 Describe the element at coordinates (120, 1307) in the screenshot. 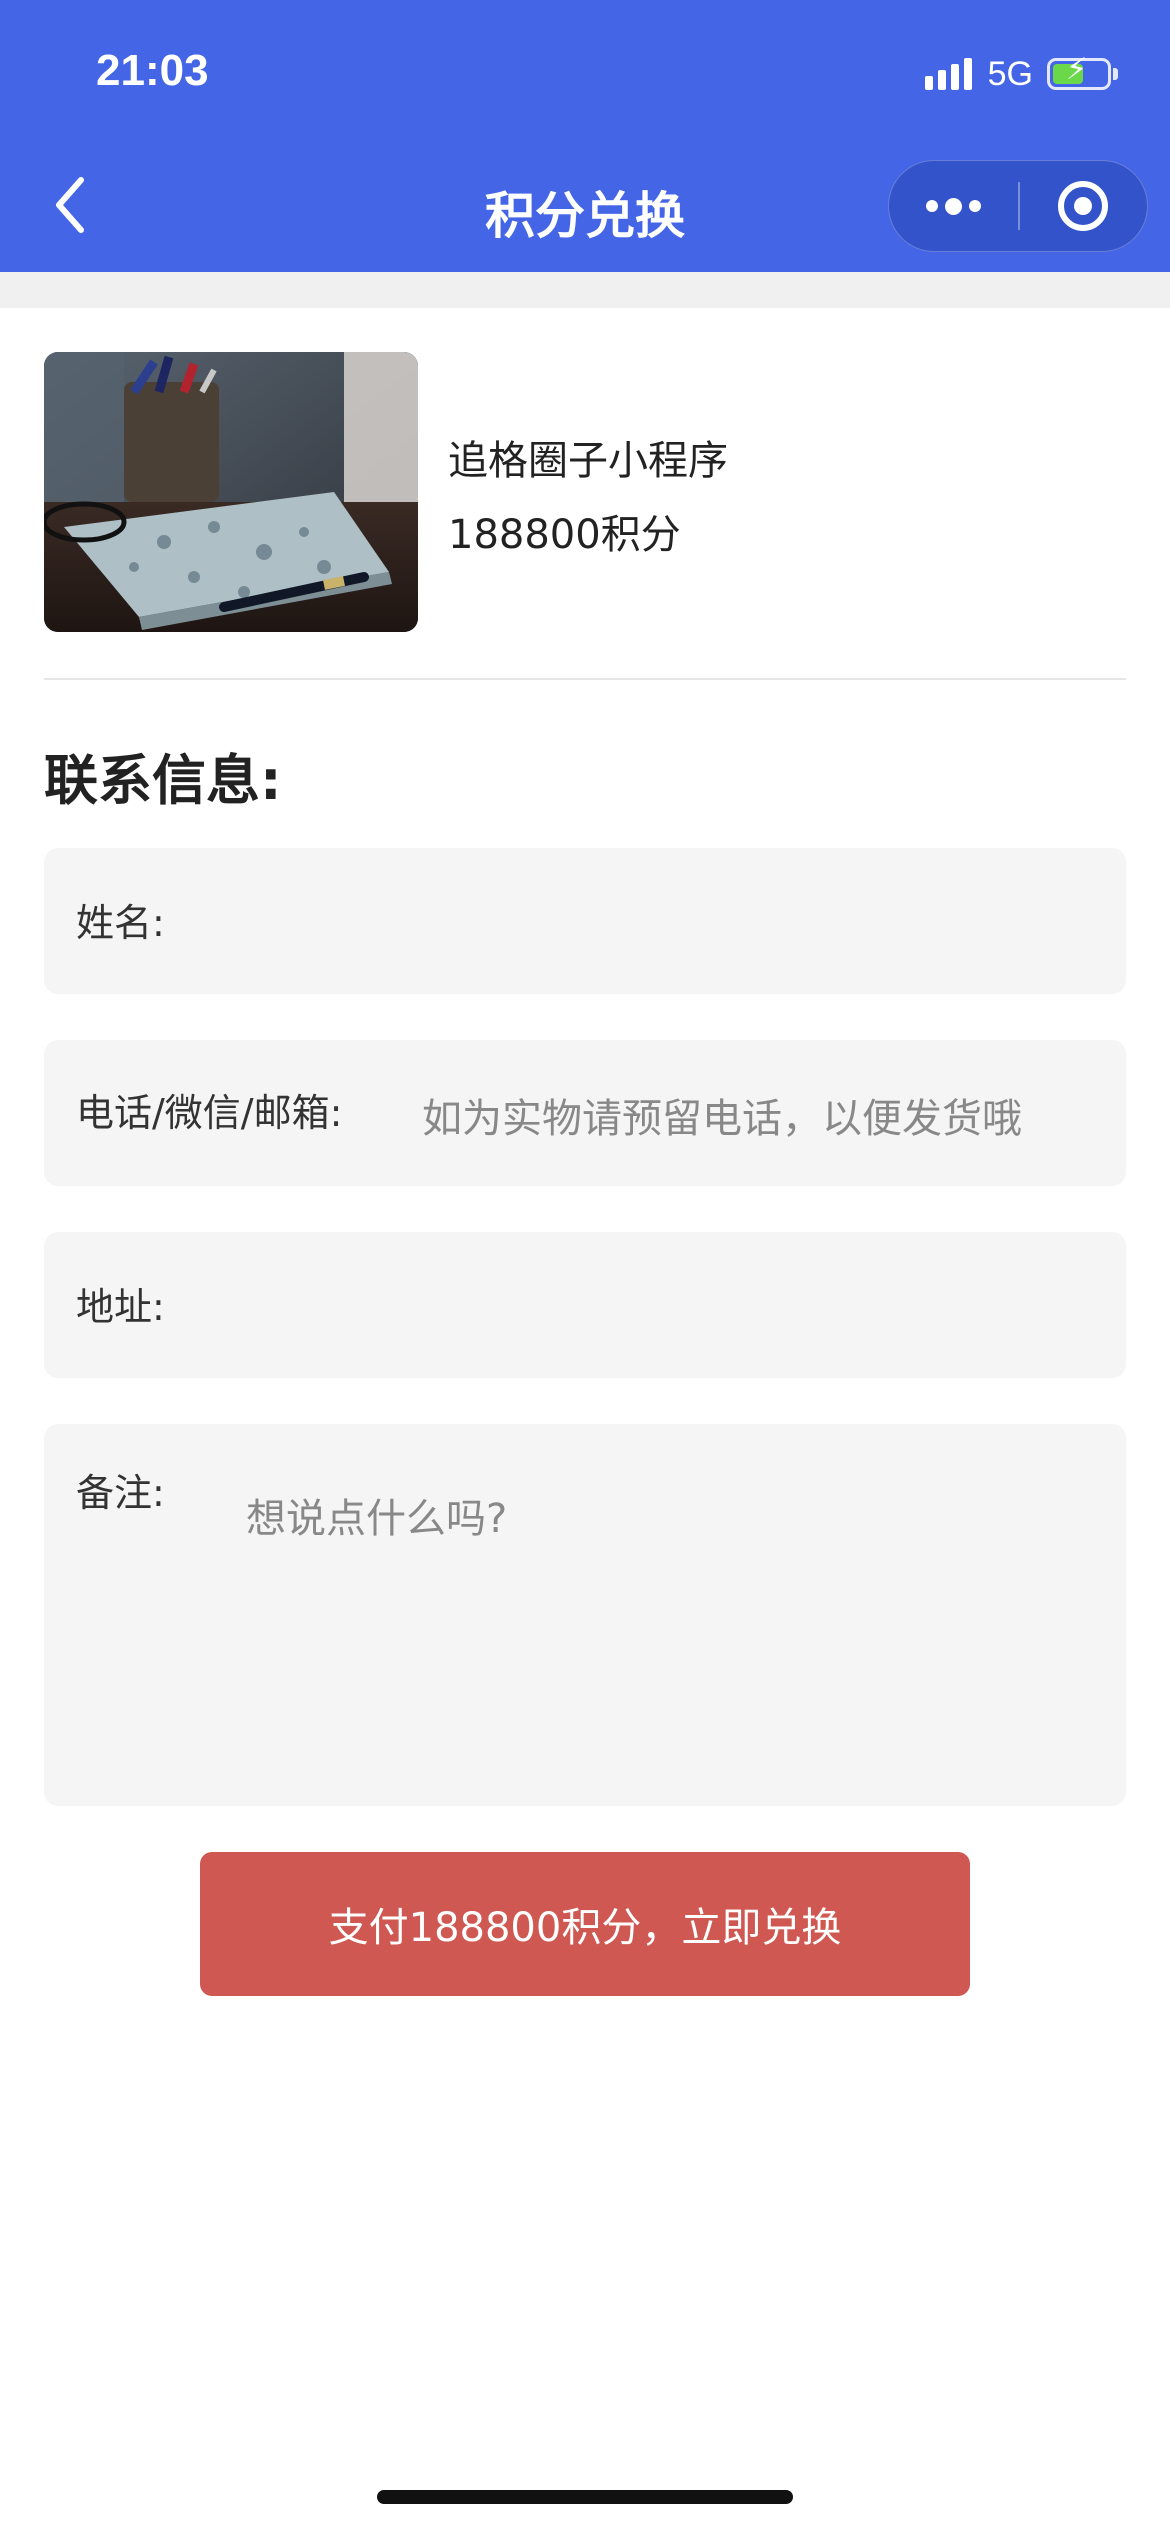

I see `address-label: 地址:` at that location.